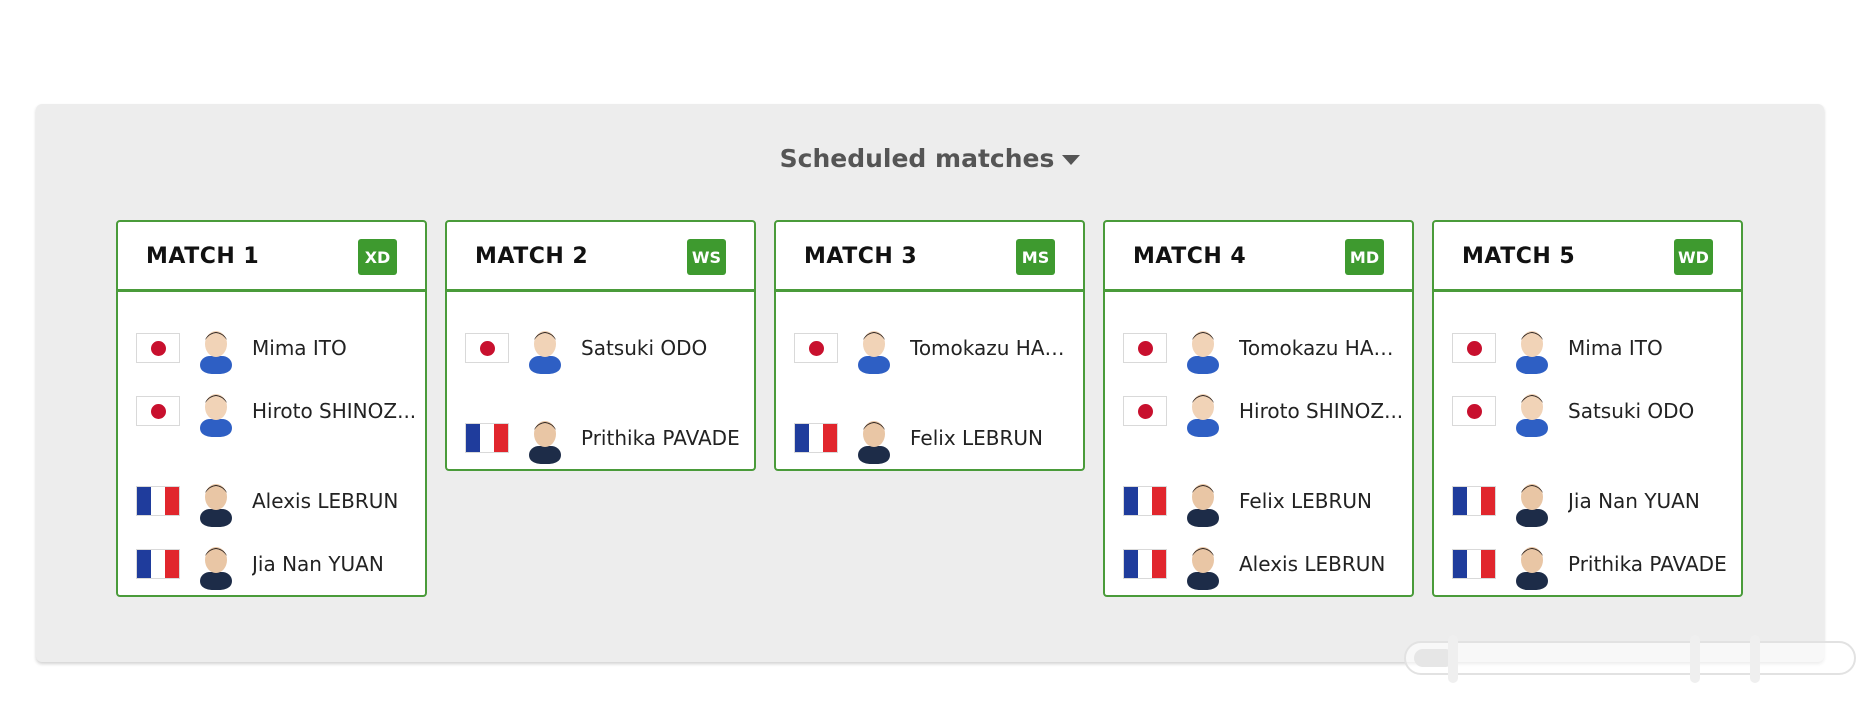  What do you see at coordinates (1190, 256) in the screenshot?
I see `match-title: MATCH 4` at bounding box center [1190, 256].